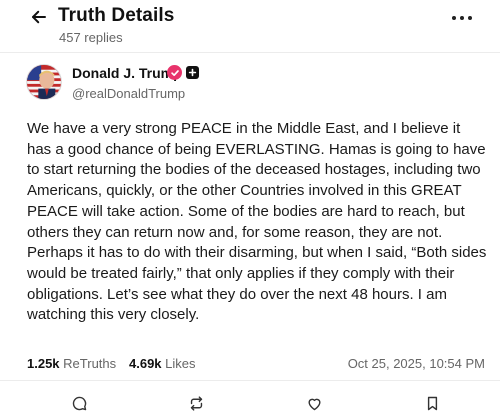 The height and width of the screenshot is (420, 500). I want to click on back-button, so click(40, 18).